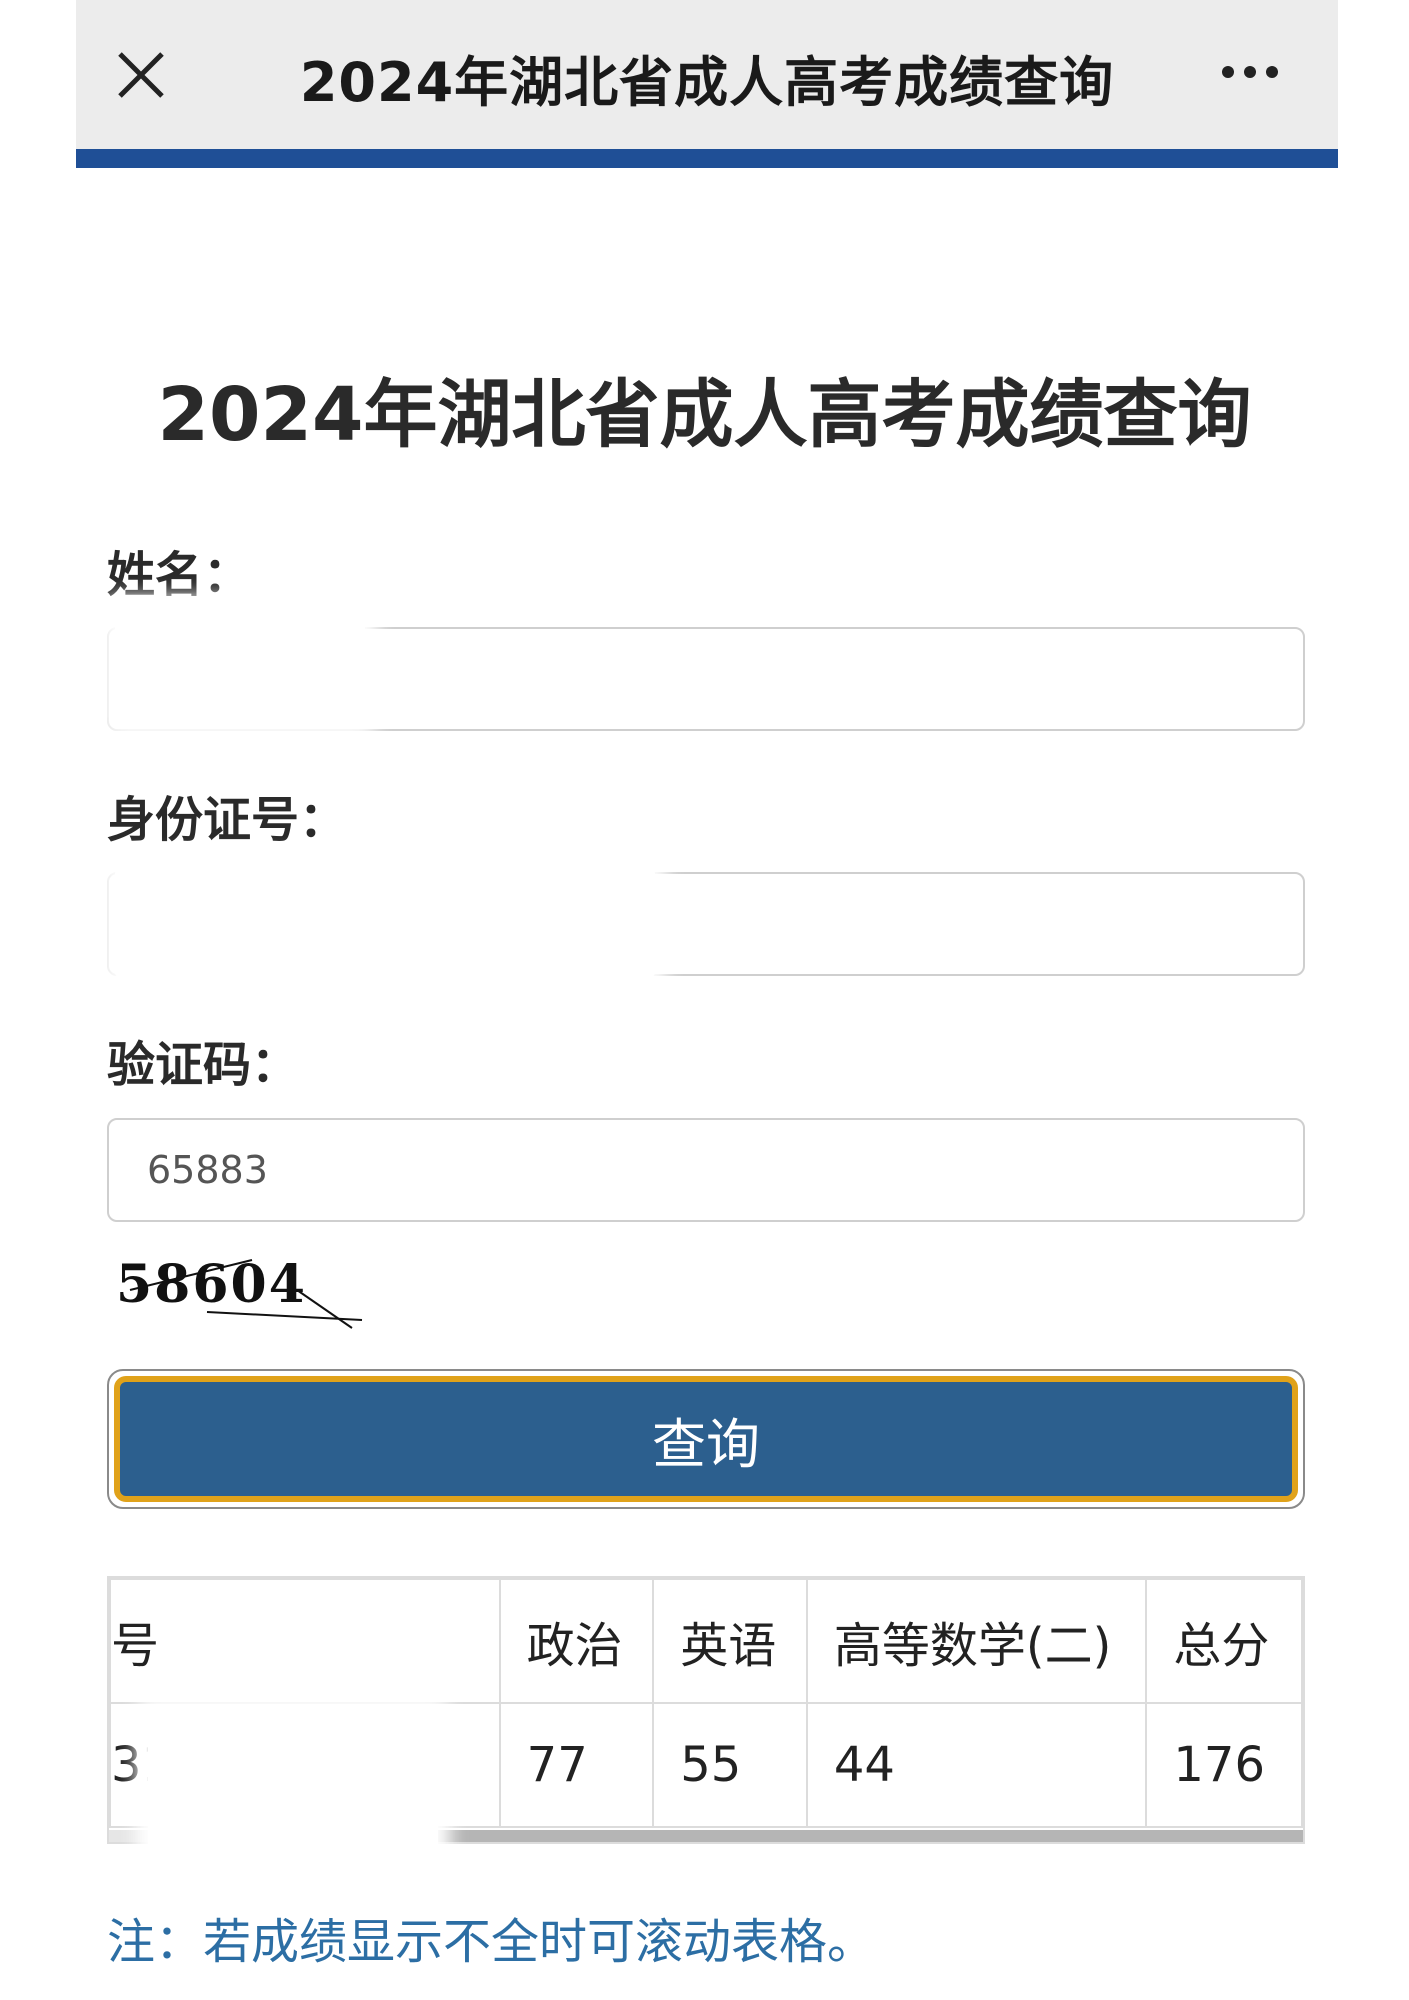 This screenshot has height=2000, width=1409. What do you see at coordinates (1224, 1641) in the screenshot?
I see `header-total: 总分` at bounding box center [1224, 1641].